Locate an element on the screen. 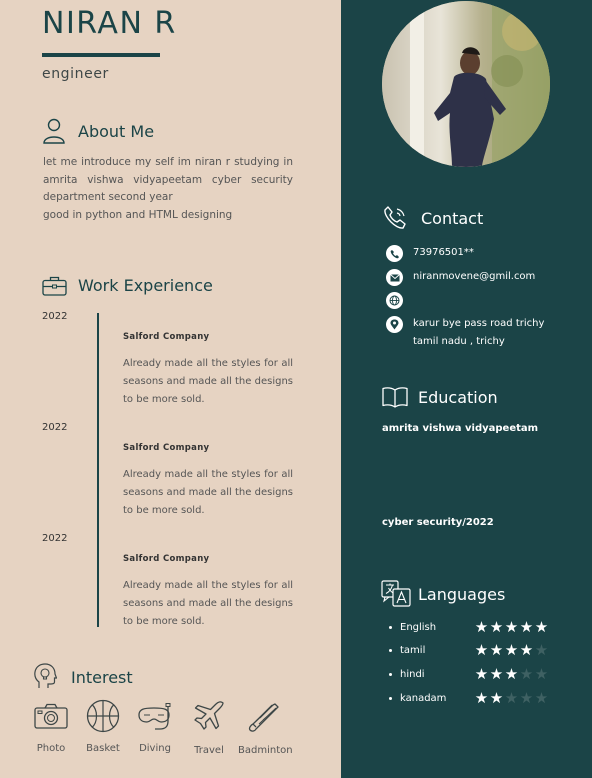 This screenshot has width=592, height=778. phone-icon is located at coordinates (395, 217).